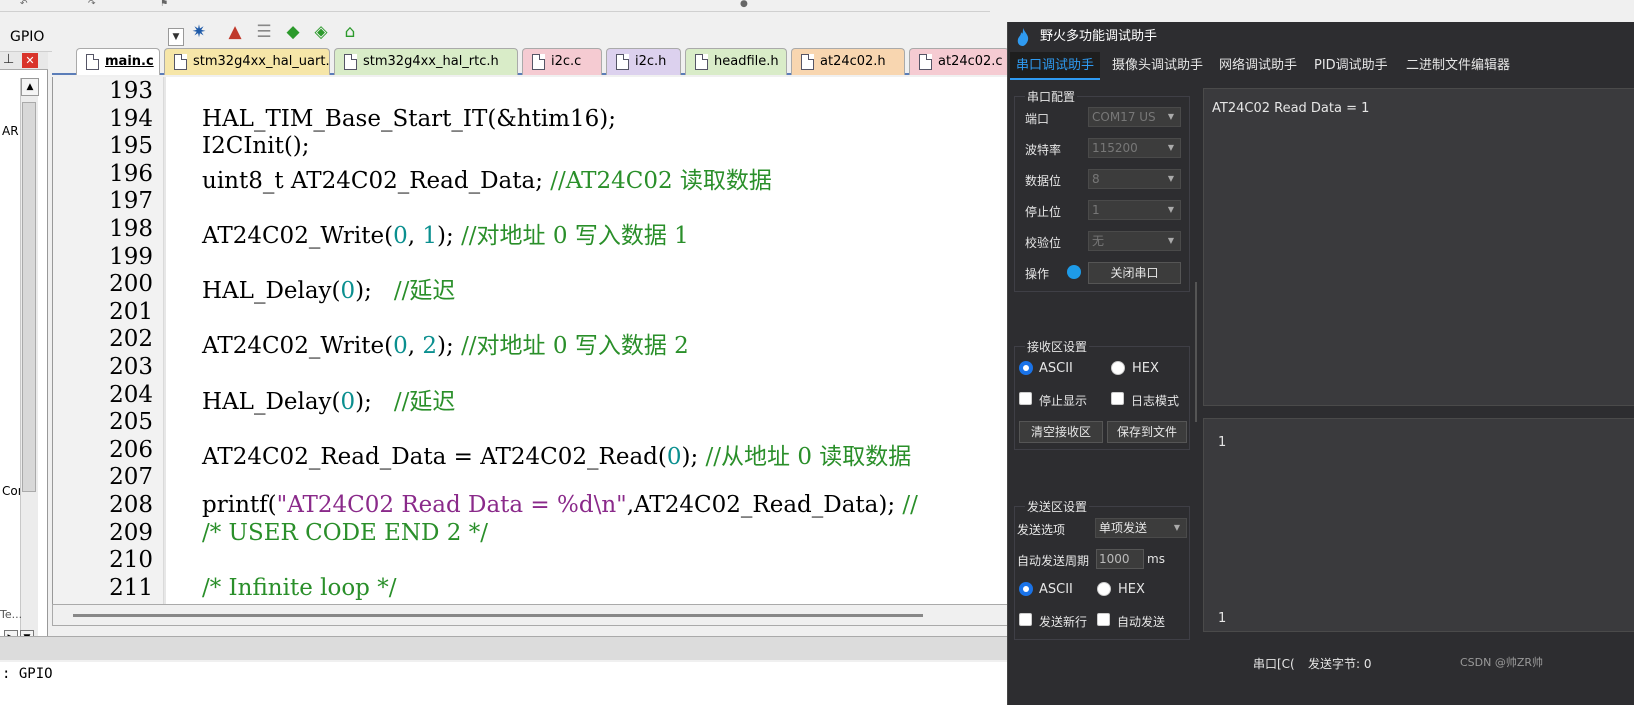 The width and height of the screenshot is (1634, 705). Describe the element at coordinates (970, 61) in the screenshot. I see `tab-label: at24c02.c` at that location.